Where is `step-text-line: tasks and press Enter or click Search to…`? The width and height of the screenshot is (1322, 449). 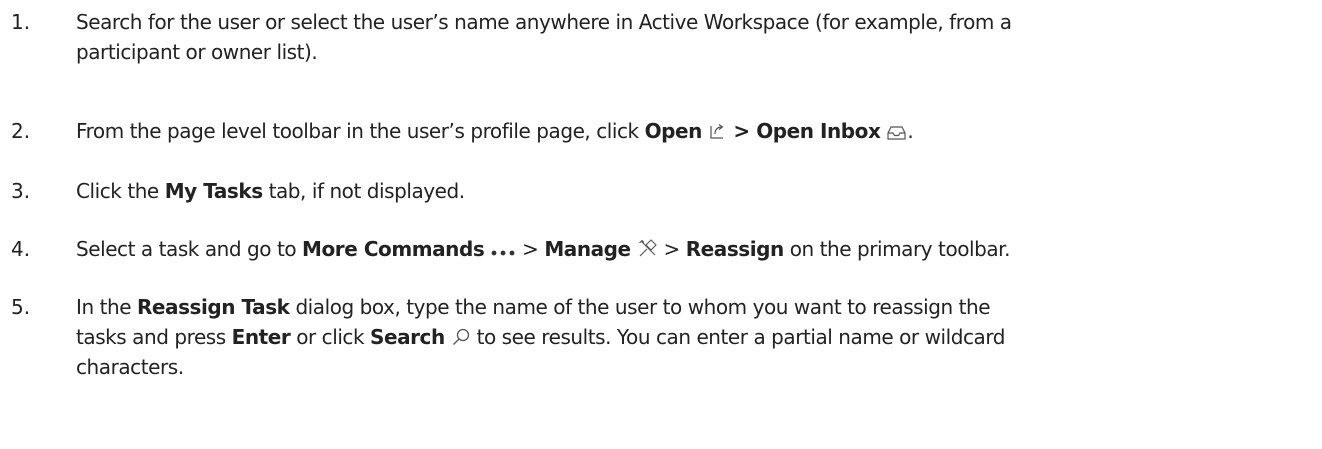 step-text-line: tasks and press Enter or click Search to… is located at coordinates (699, 337).